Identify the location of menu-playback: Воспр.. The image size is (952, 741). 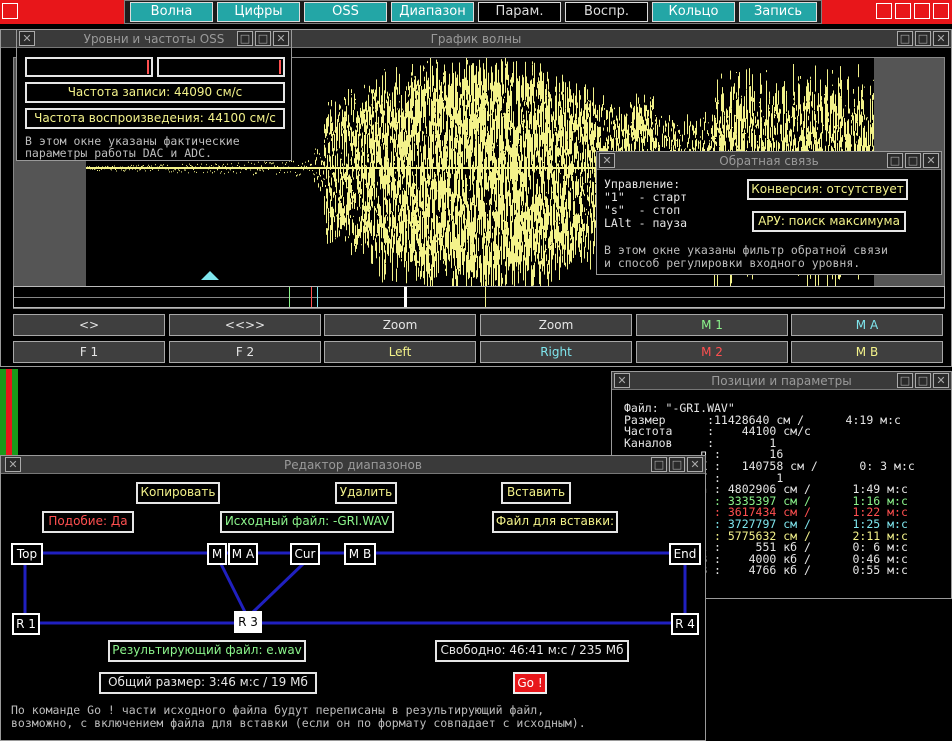
(606, 12).